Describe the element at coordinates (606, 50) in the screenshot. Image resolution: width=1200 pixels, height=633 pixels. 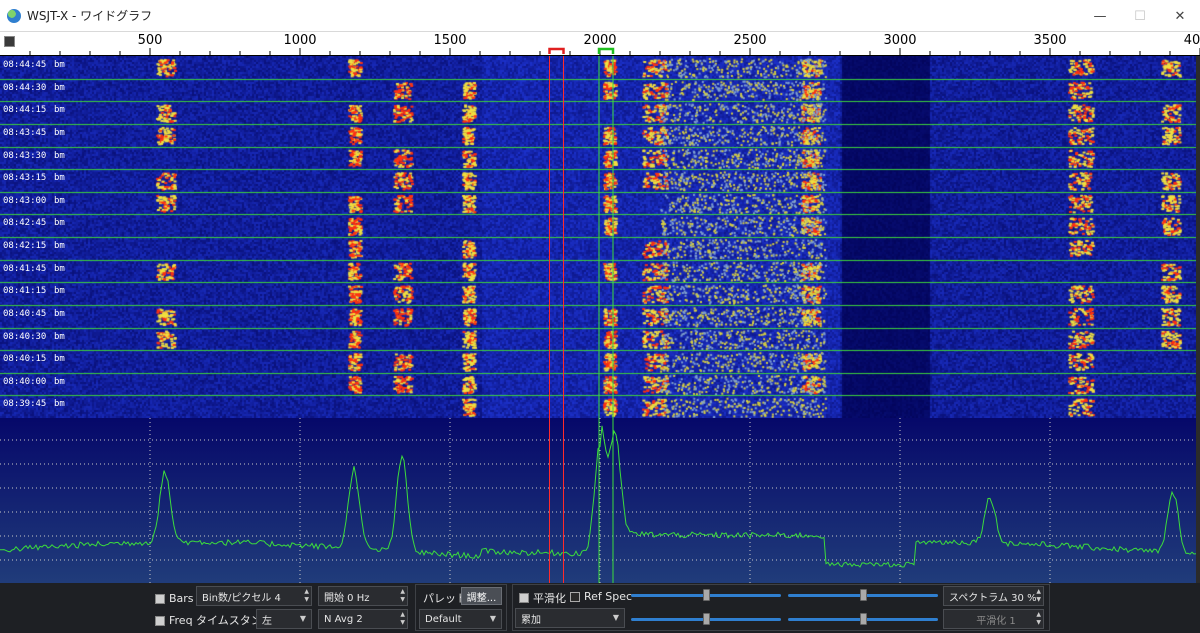
I see `rx-marker-bracket` at that location.